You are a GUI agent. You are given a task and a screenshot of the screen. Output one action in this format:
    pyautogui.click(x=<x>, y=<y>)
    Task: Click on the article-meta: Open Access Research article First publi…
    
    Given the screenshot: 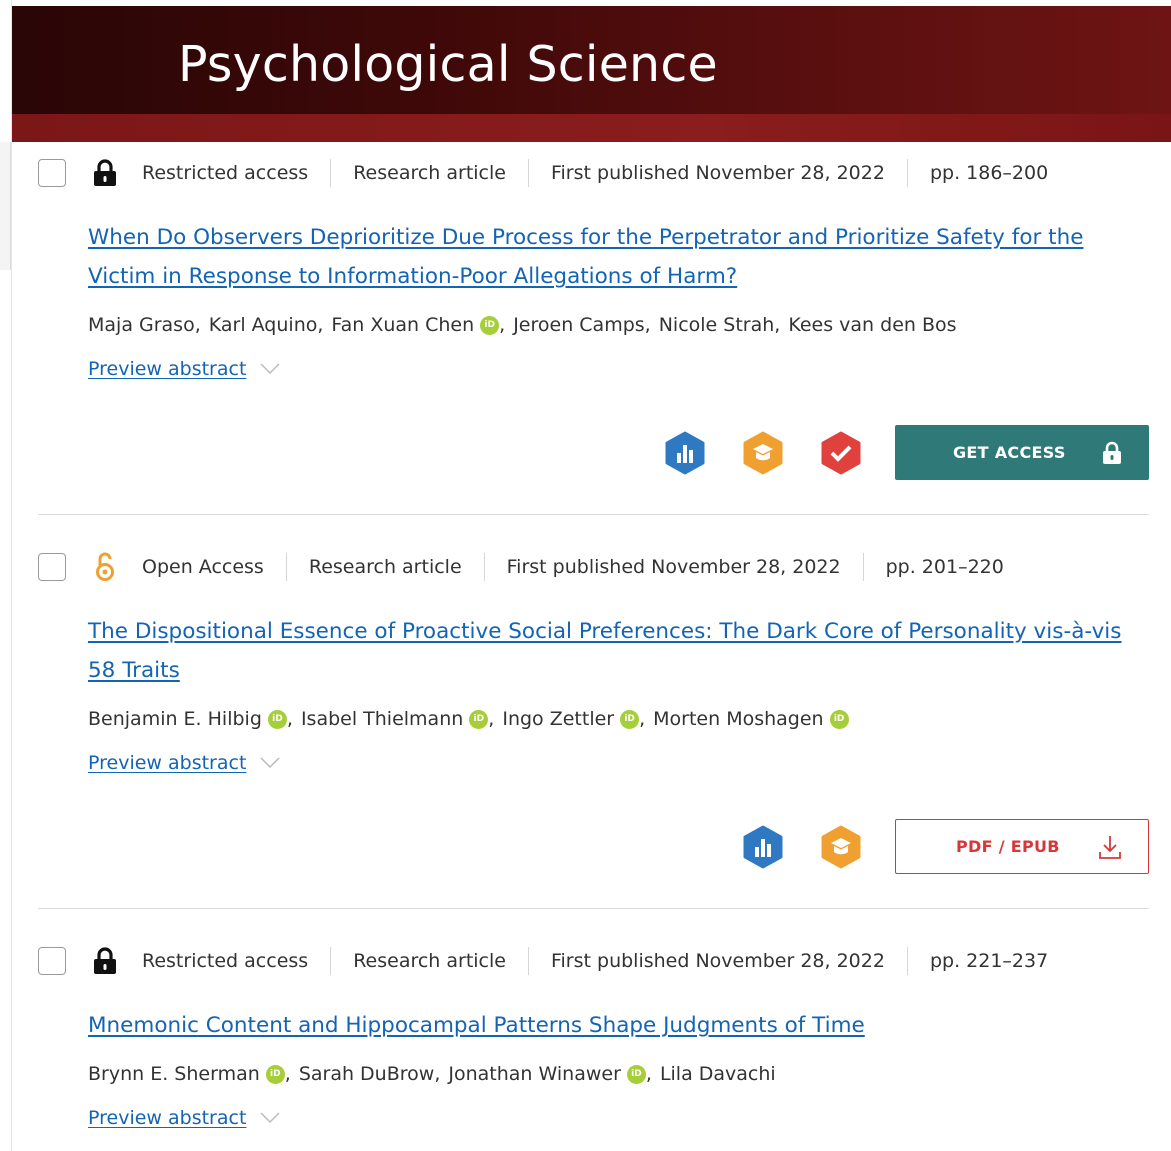 What is the action you would take?
    pyautogui.click(x=532, y=567)
    